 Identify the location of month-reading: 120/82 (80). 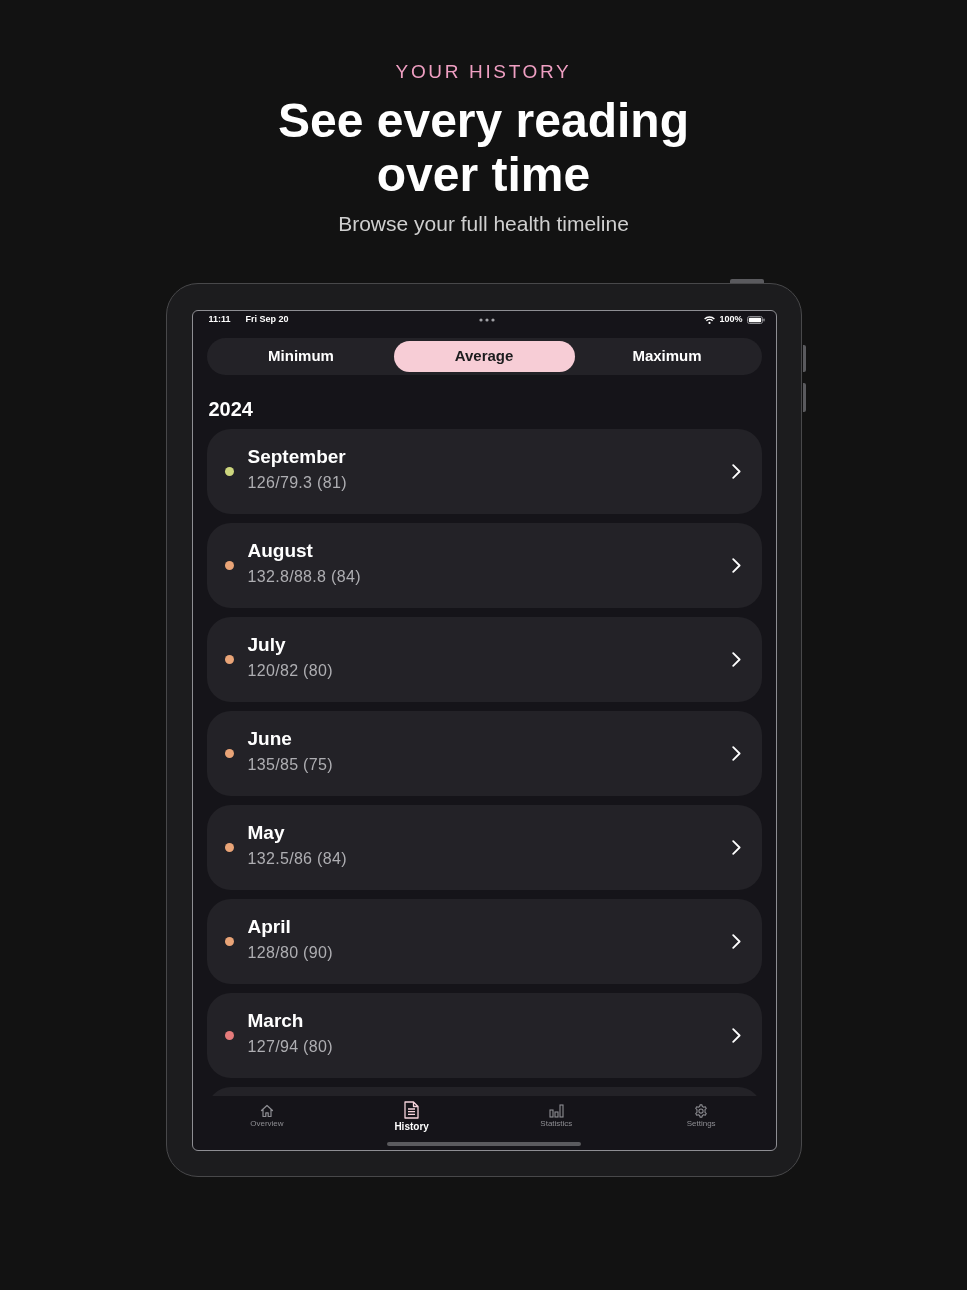
(290, 671).